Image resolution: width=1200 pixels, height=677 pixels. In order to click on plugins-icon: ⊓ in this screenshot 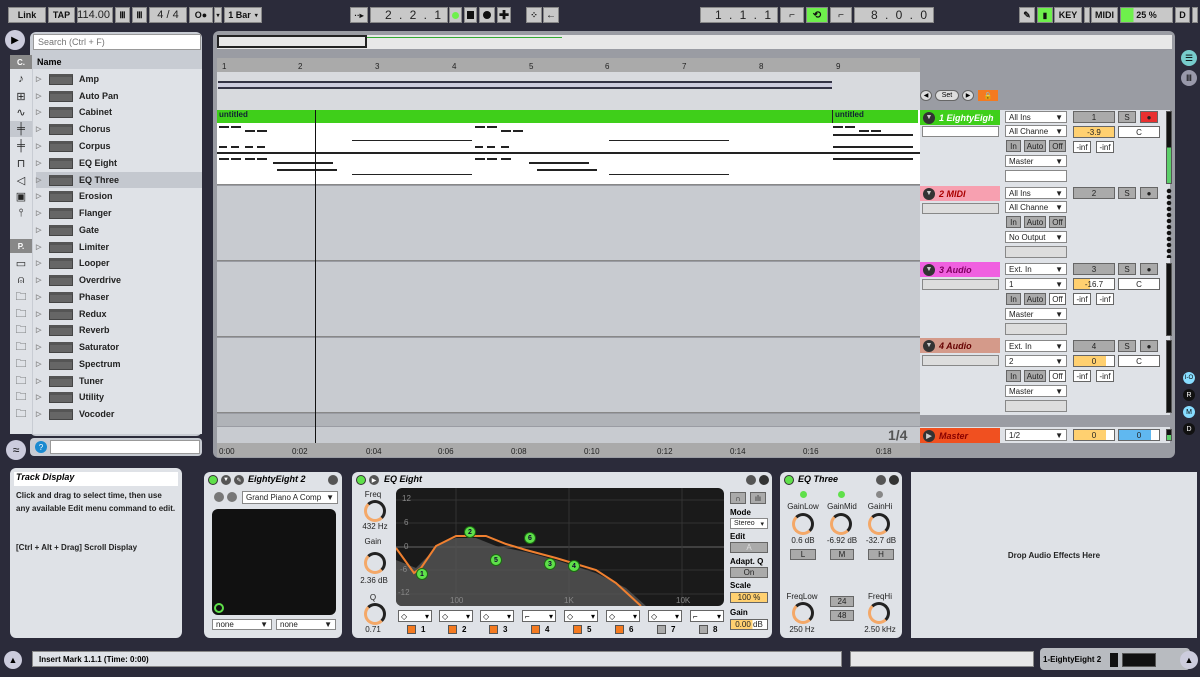, I will do `click(21, 163)`.